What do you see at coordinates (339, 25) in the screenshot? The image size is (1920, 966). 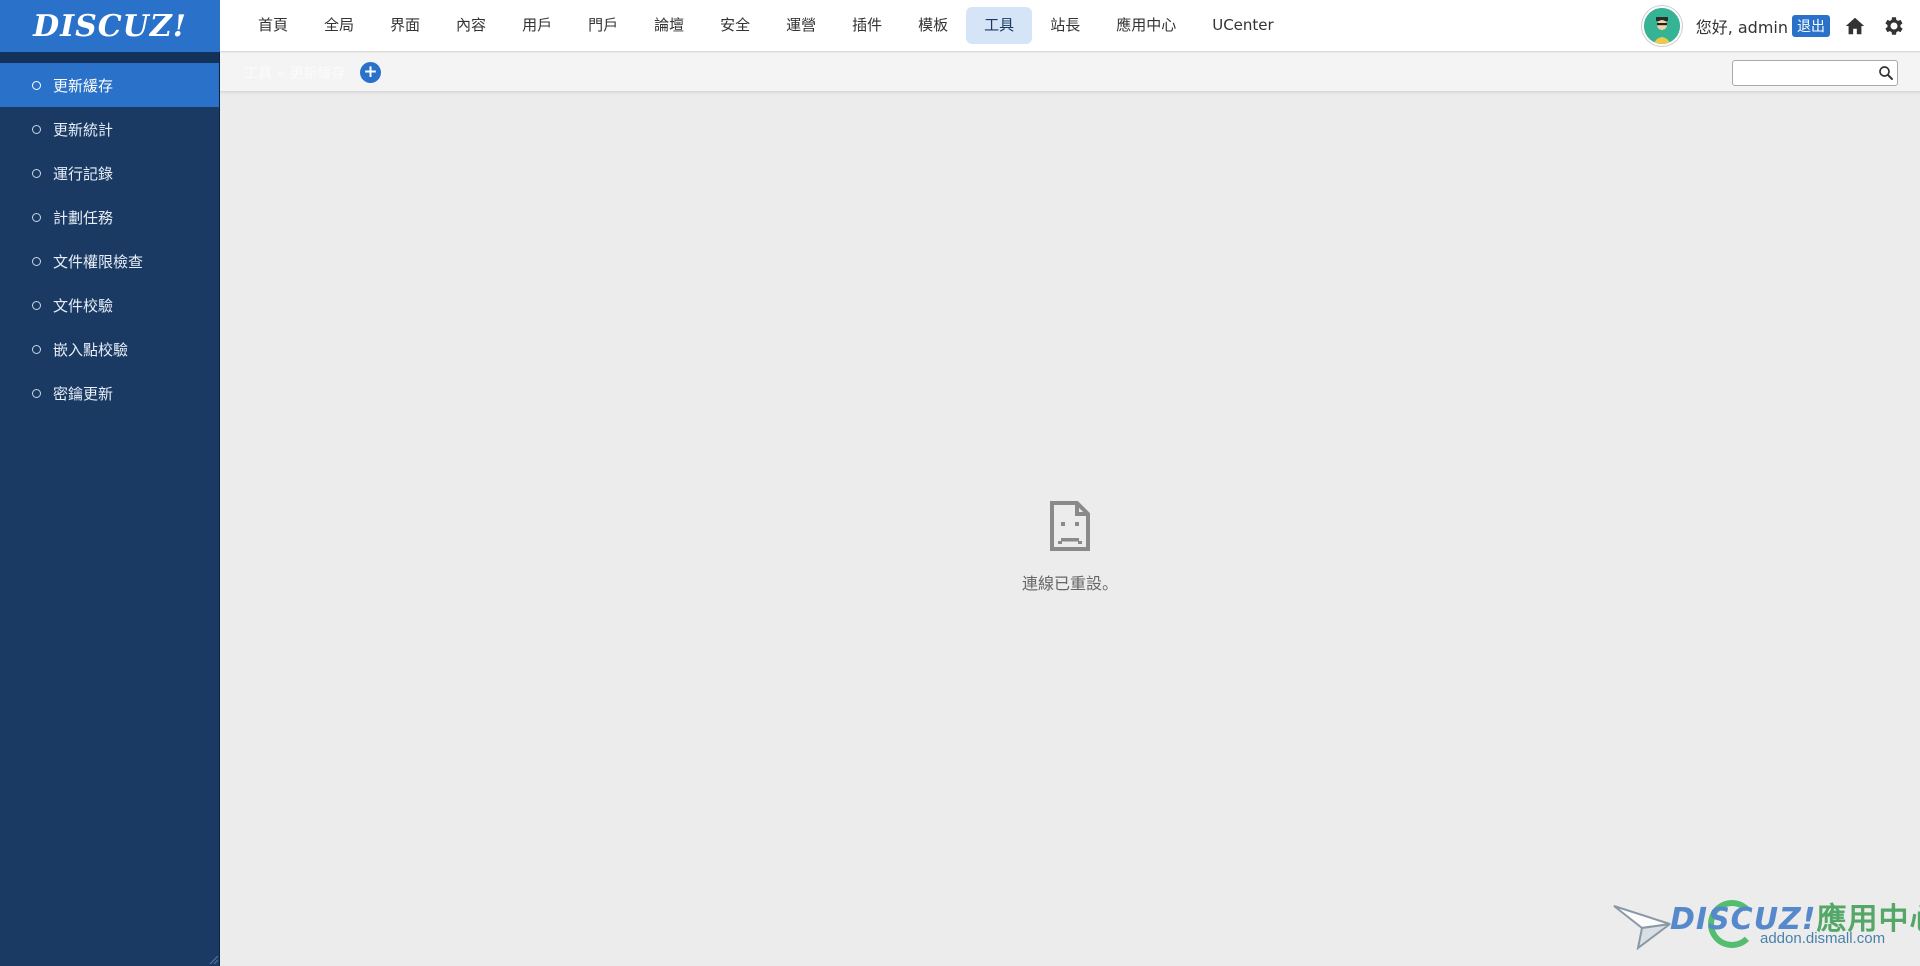 I see `nav-item-1: 全局` at bounding box center [339, 25].